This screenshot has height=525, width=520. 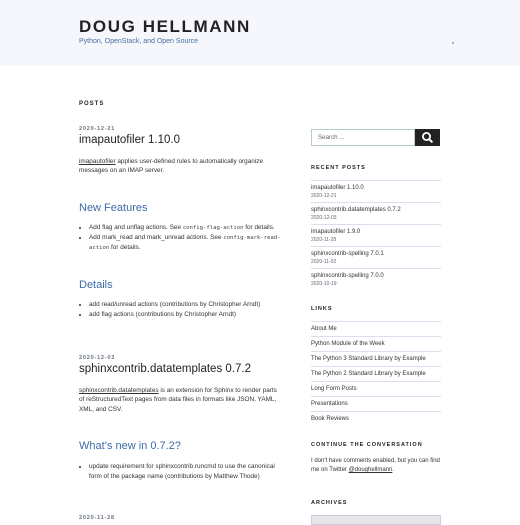 I want to click on site-description: Python, OpenStack, and Open Source, so click(x=139, y=41).